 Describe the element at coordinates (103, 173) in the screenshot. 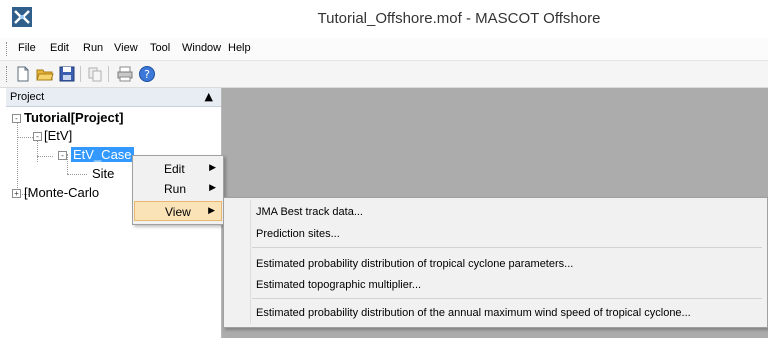

I see `tree-node-site: Site` at that location.